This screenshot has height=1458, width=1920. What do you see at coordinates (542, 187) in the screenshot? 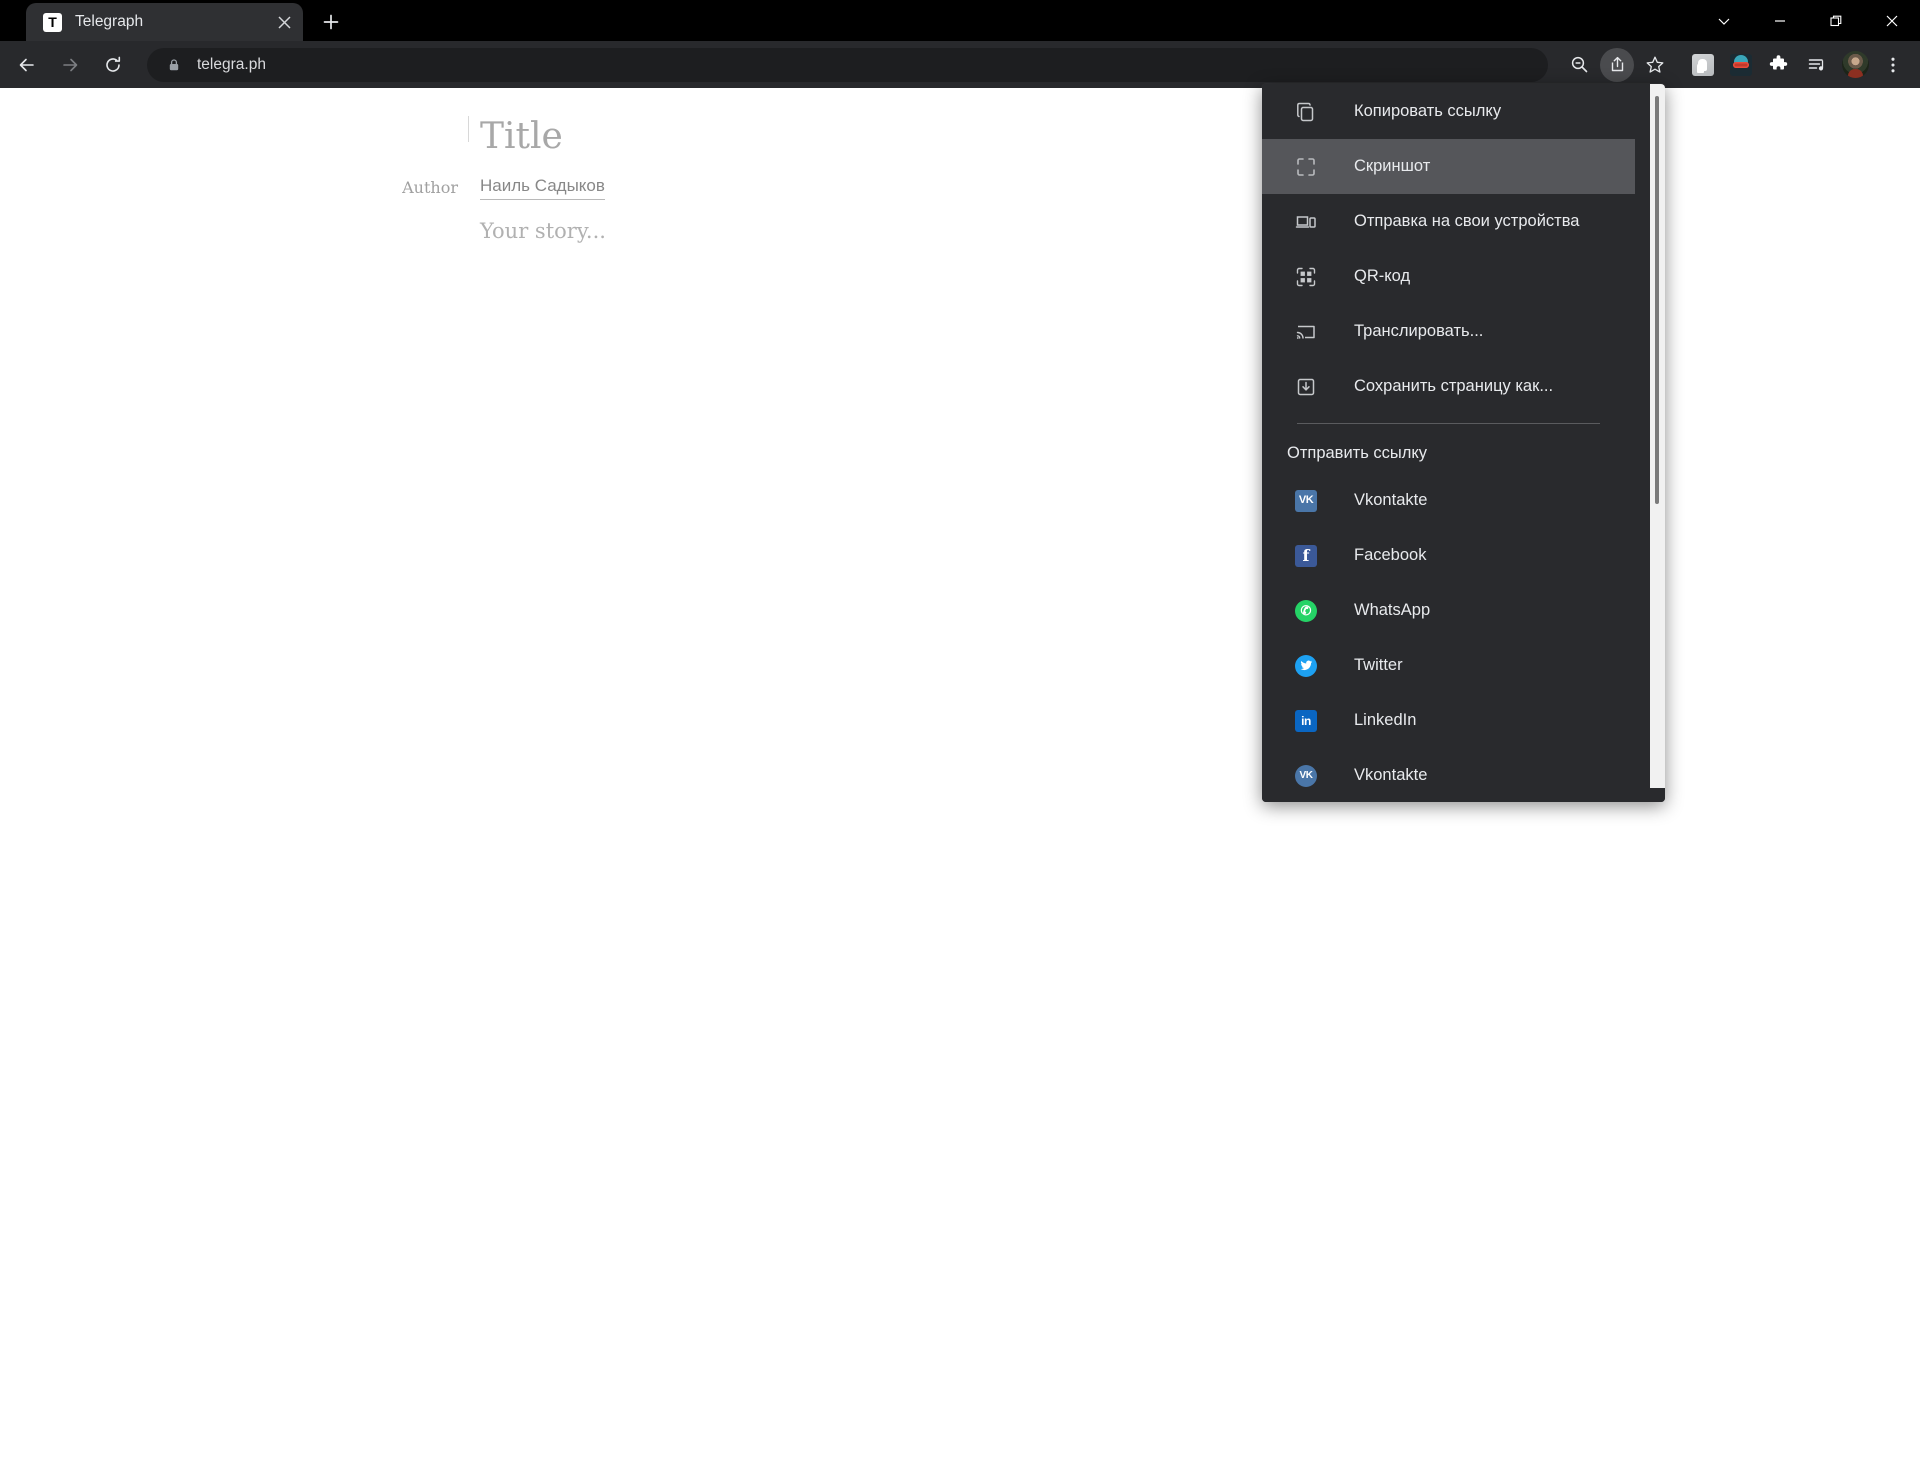
I see `author-name-link: Наиль Садыков` at bounding box center [542, 187].